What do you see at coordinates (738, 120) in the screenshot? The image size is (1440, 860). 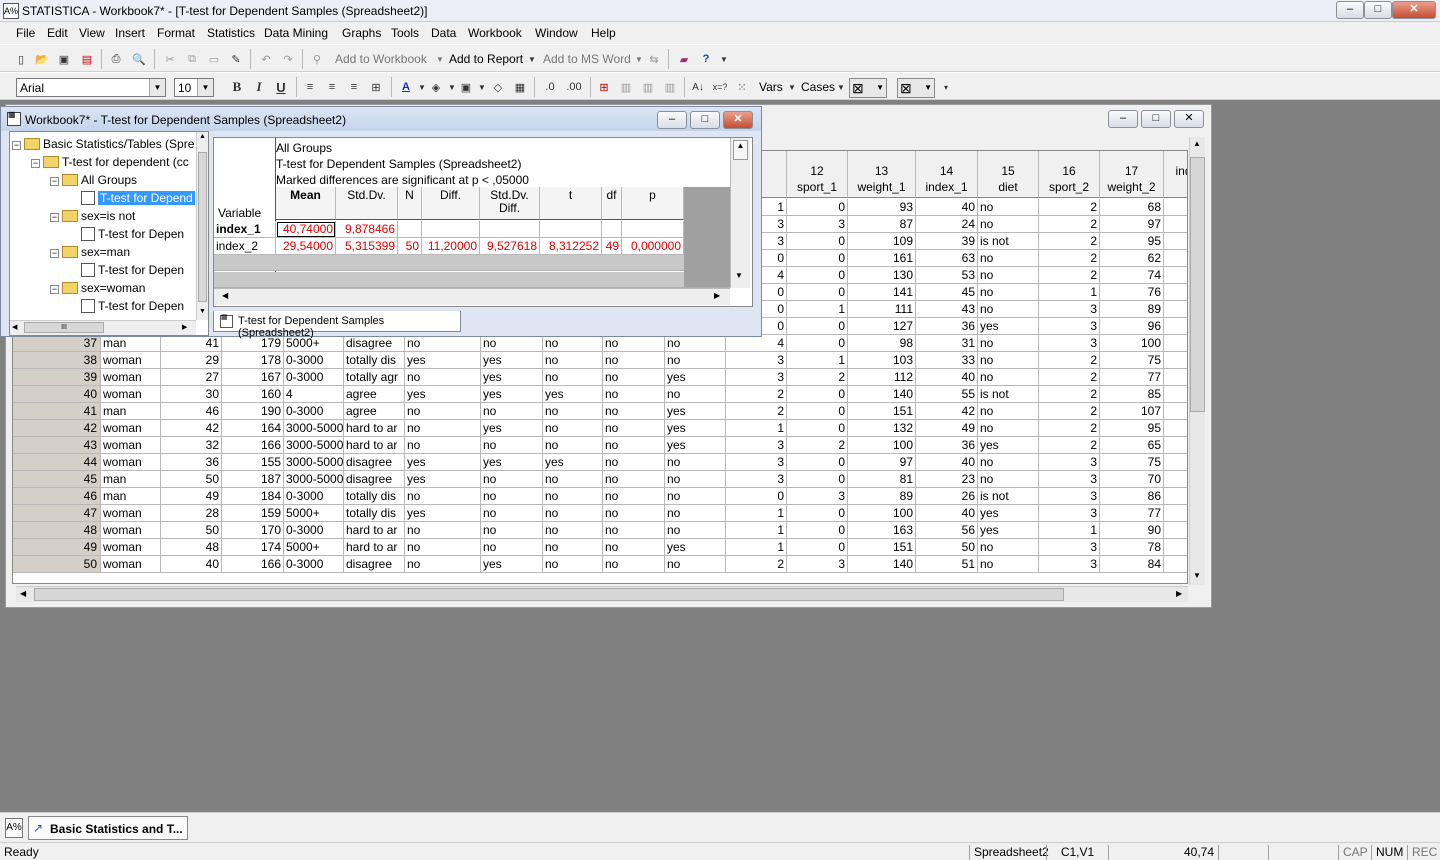 I see `wb-close-button: ✕` at bounding box center [738, 120].